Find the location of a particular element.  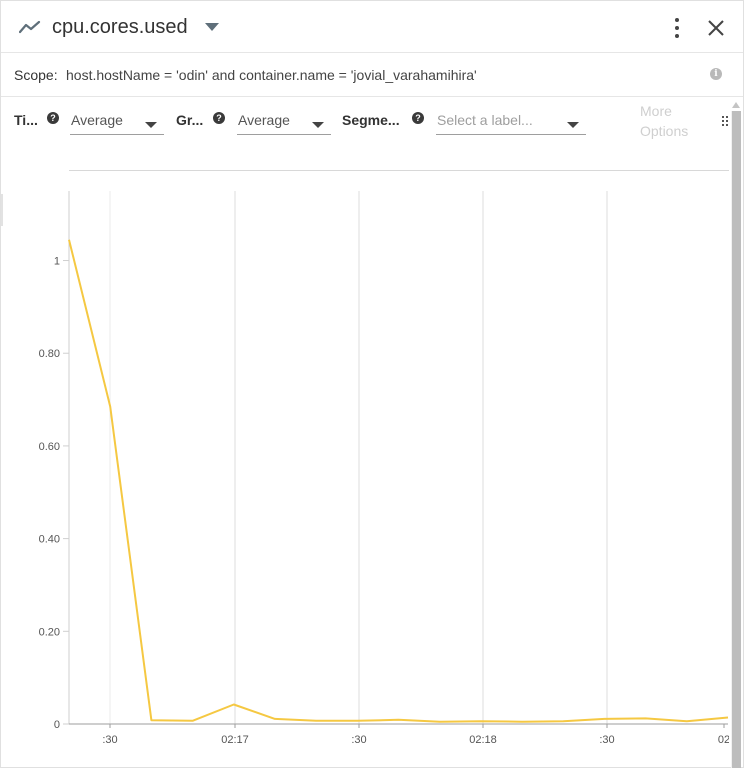

group-aggregation-value: Average is located at coordinates (264, 120).